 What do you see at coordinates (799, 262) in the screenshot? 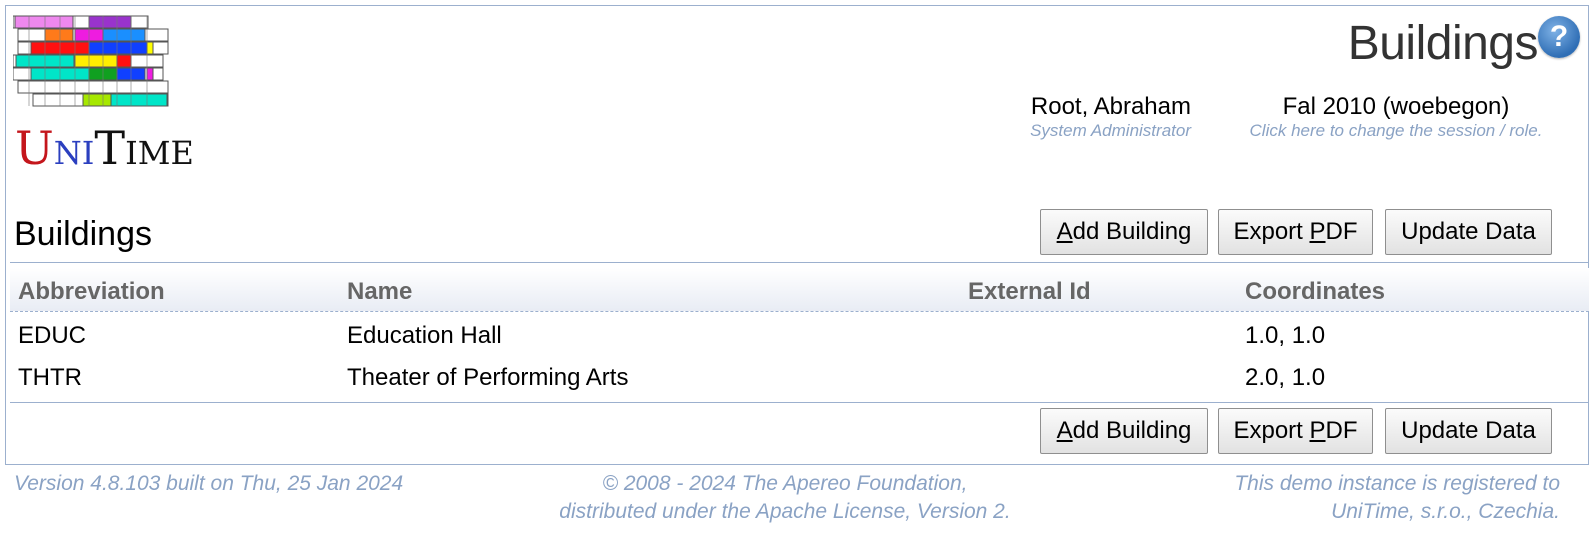
I see `header-divider` at bounding box center [799, 262].